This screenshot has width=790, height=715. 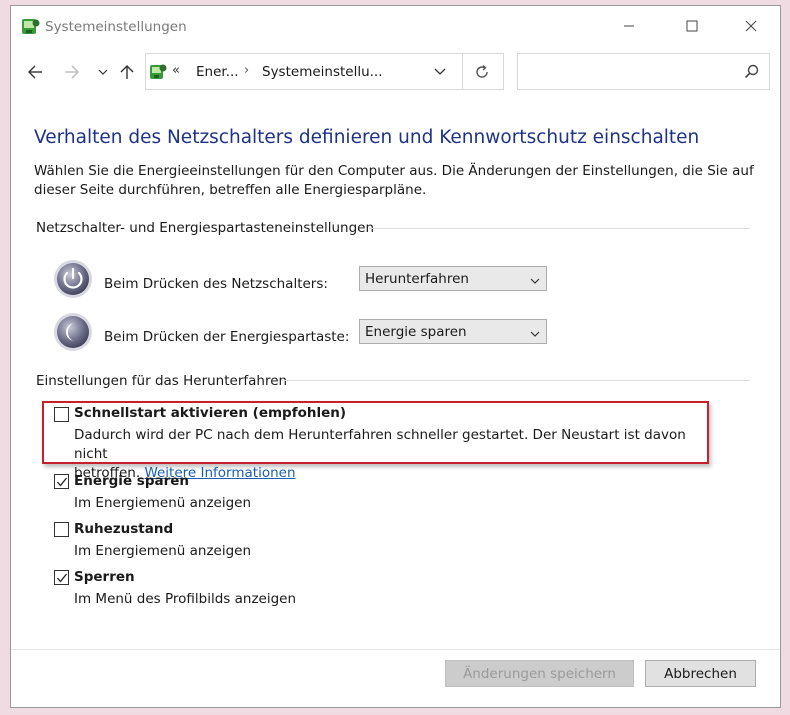 What do you see at coordinates (127, 72) in the screenshot?
I see `up-button` at bounding box center [127, 72].